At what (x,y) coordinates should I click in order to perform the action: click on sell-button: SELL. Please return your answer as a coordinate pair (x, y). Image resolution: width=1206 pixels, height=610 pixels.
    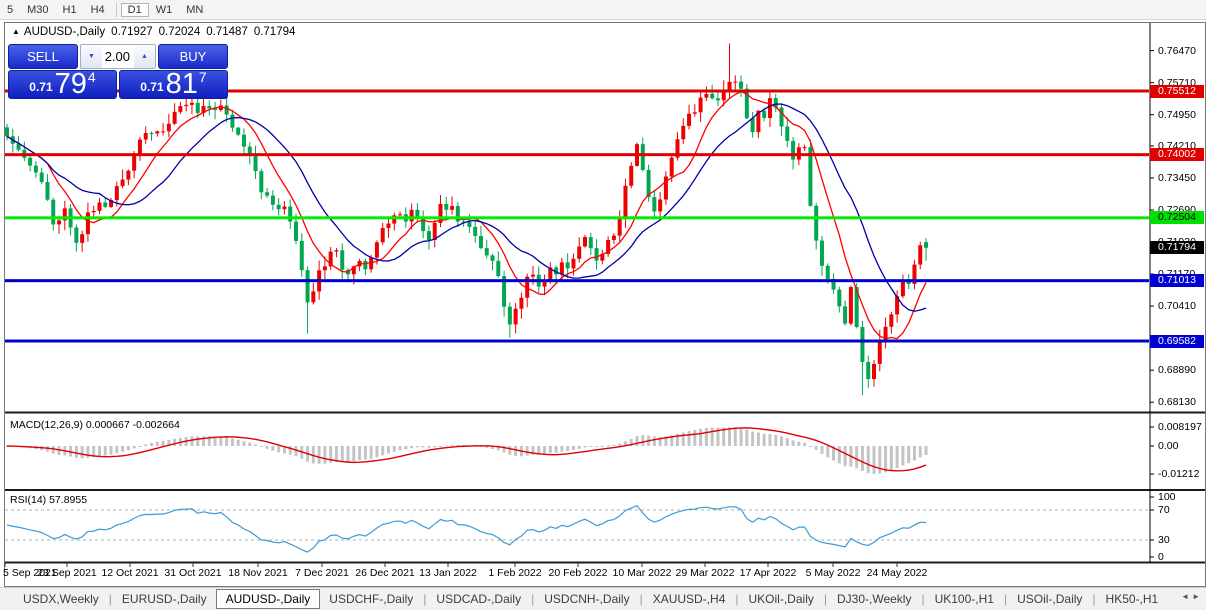
    Looking at the image, I should click on (43, 56).